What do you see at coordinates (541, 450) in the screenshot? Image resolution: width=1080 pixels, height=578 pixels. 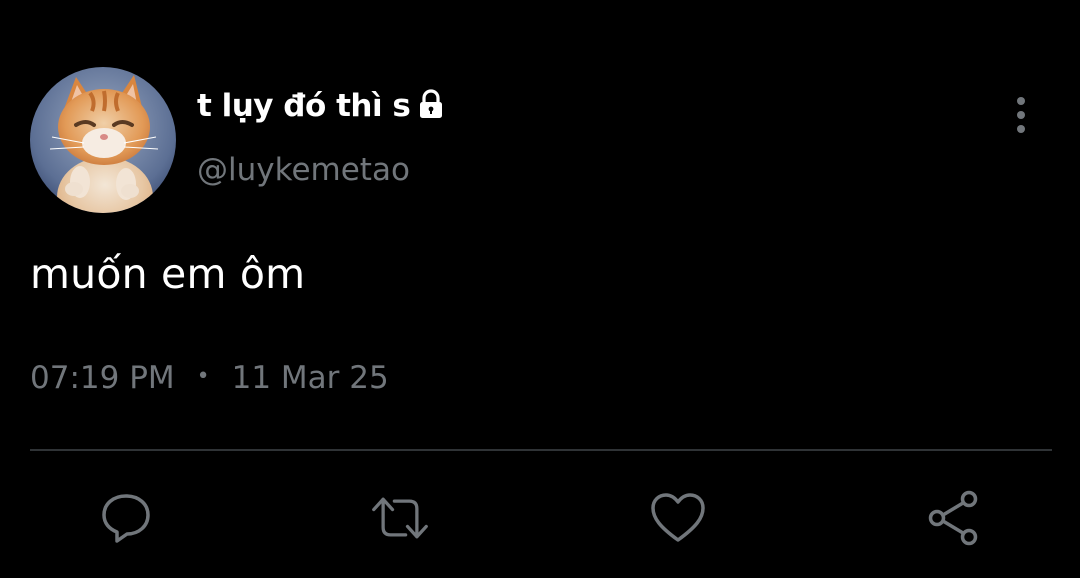 I see `divider` at bounding box center [541, 450].